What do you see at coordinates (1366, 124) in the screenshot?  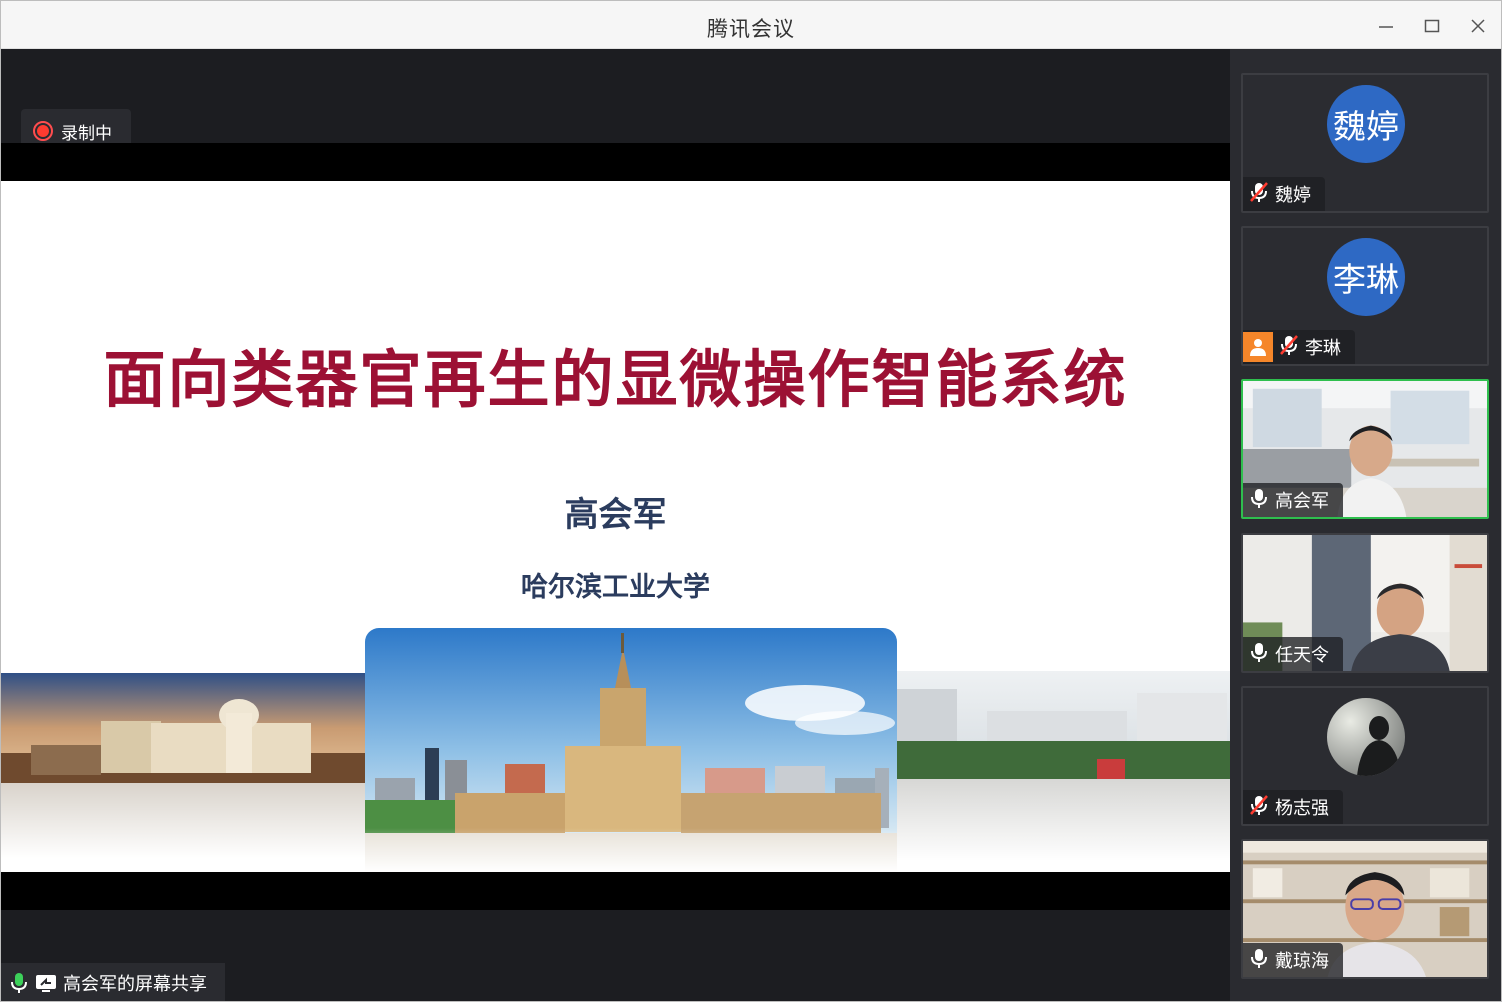 I see `avatar: 魏婷` at bounding box center [1366, 124].